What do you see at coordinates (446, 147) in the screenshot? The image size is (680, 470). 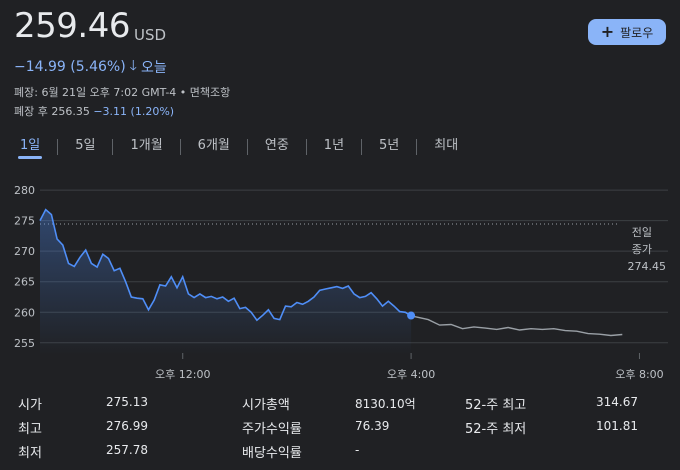 I see `tab-range-7: 최대` at bounding box center [446, 147].